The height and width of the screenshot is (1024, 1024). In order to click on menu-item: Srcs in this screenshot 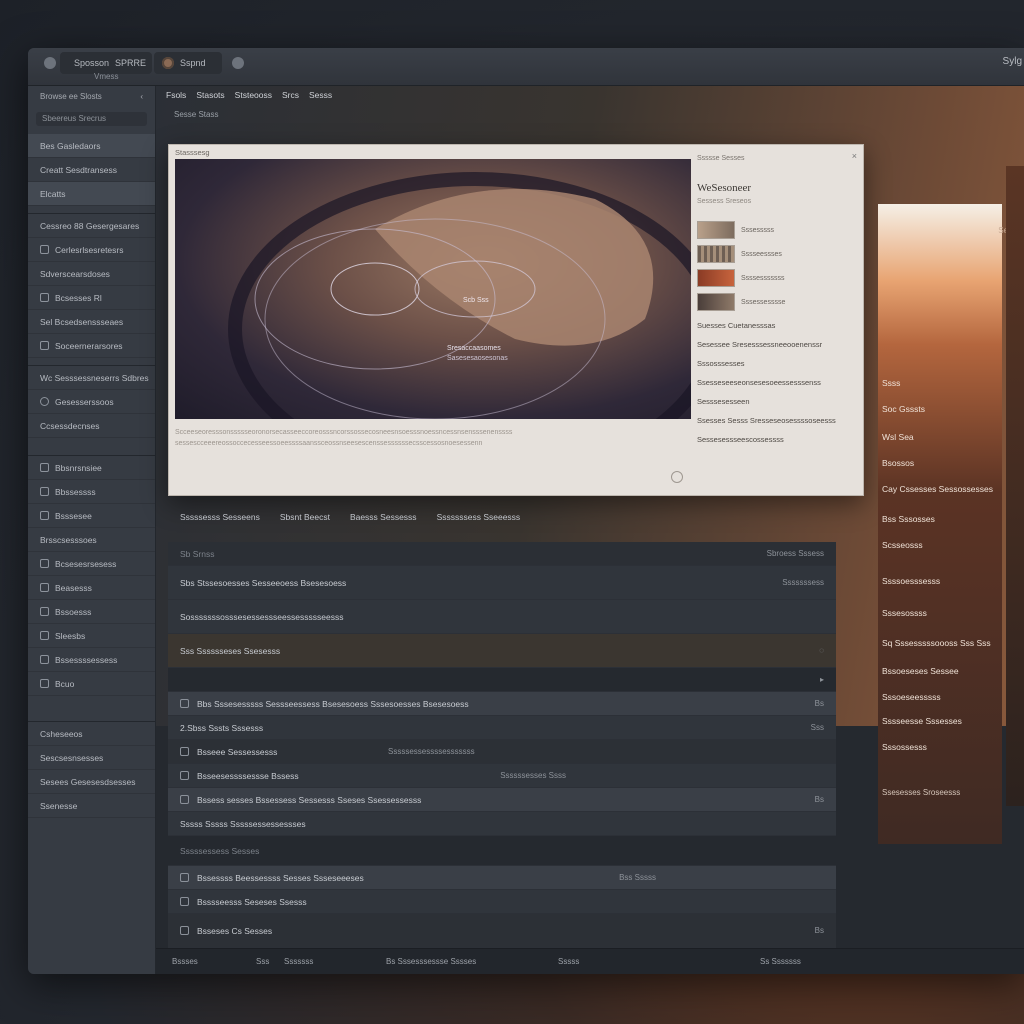, I will do `click(290, 95)`.